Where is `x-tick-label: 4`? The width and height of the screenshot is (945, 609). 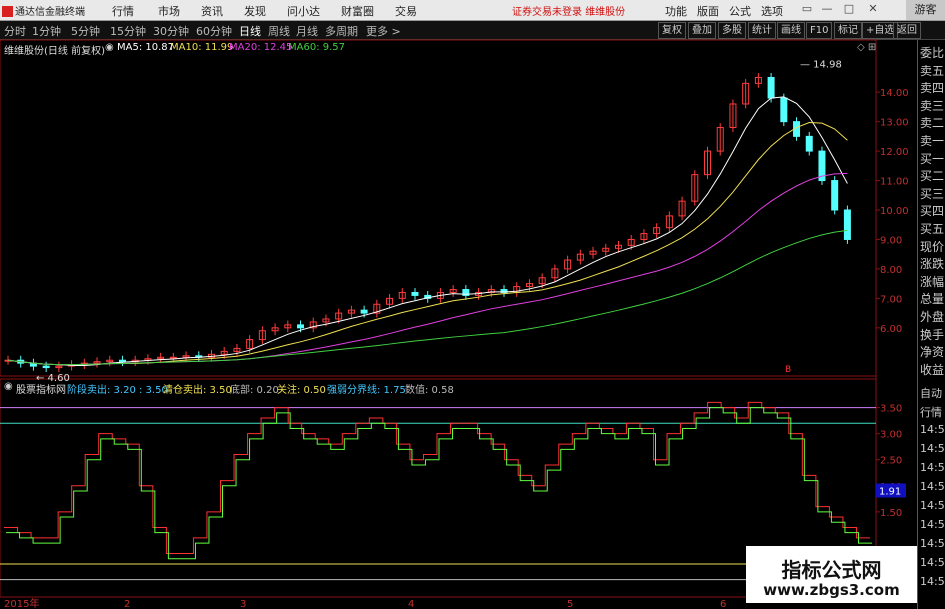 x-tick-label: 4 is located at coordinates (411, 604).